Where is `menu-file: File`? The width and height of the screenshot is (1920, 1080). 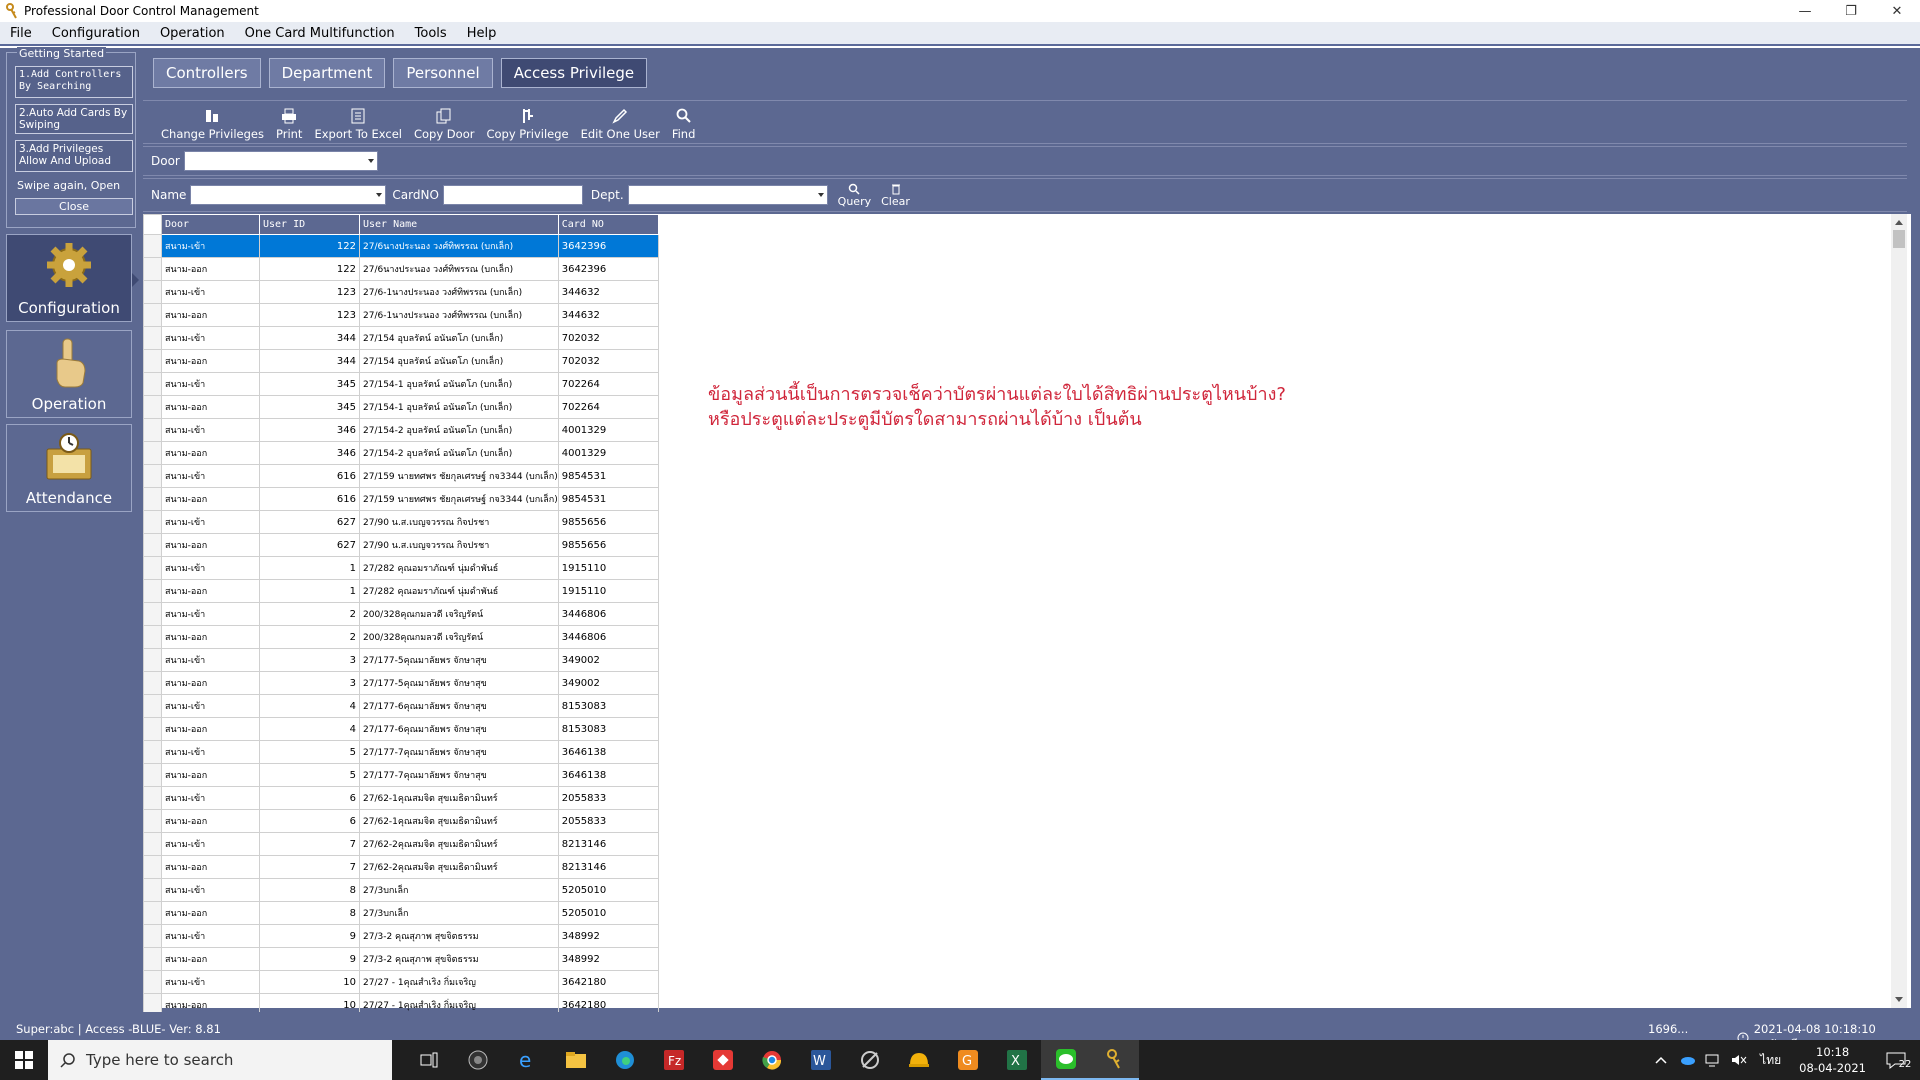
menu-file: File is located at coordinates (21, 33).